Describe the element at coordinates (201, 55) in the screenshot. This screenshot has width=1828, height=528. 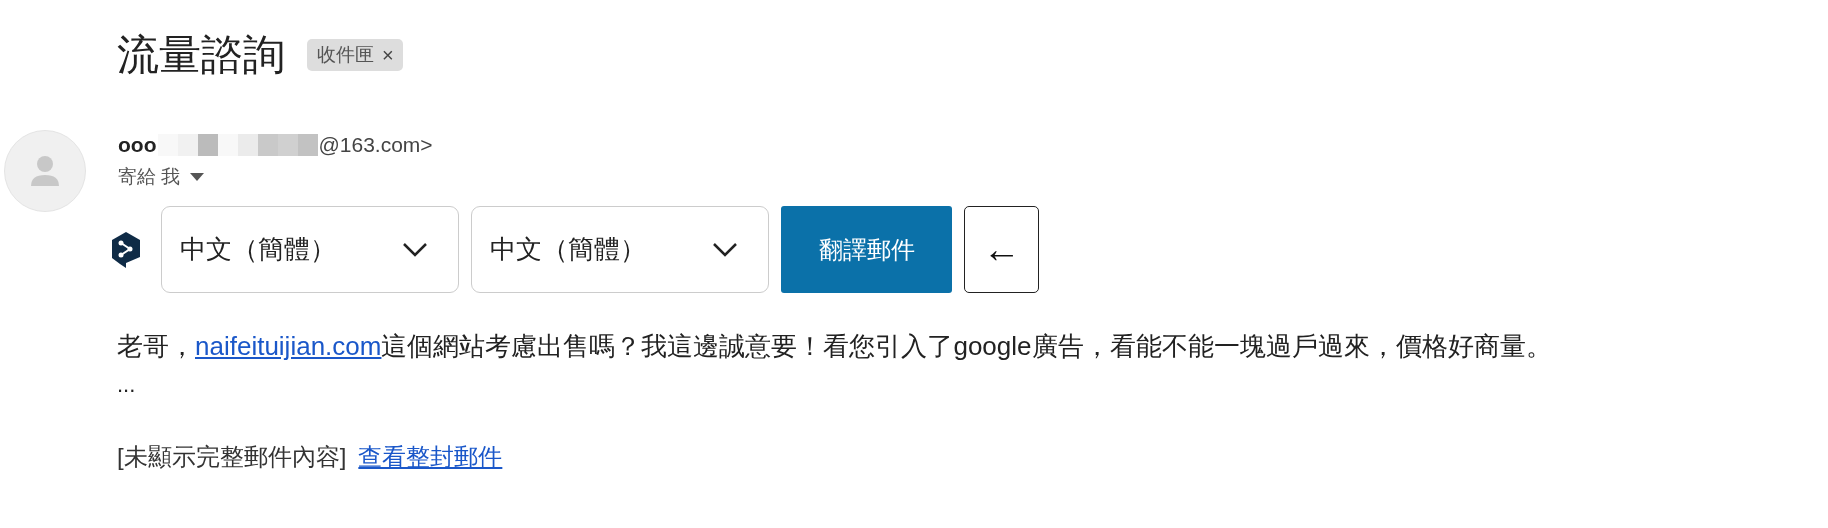
I see `email-subject: 流量諮詢` at that location.